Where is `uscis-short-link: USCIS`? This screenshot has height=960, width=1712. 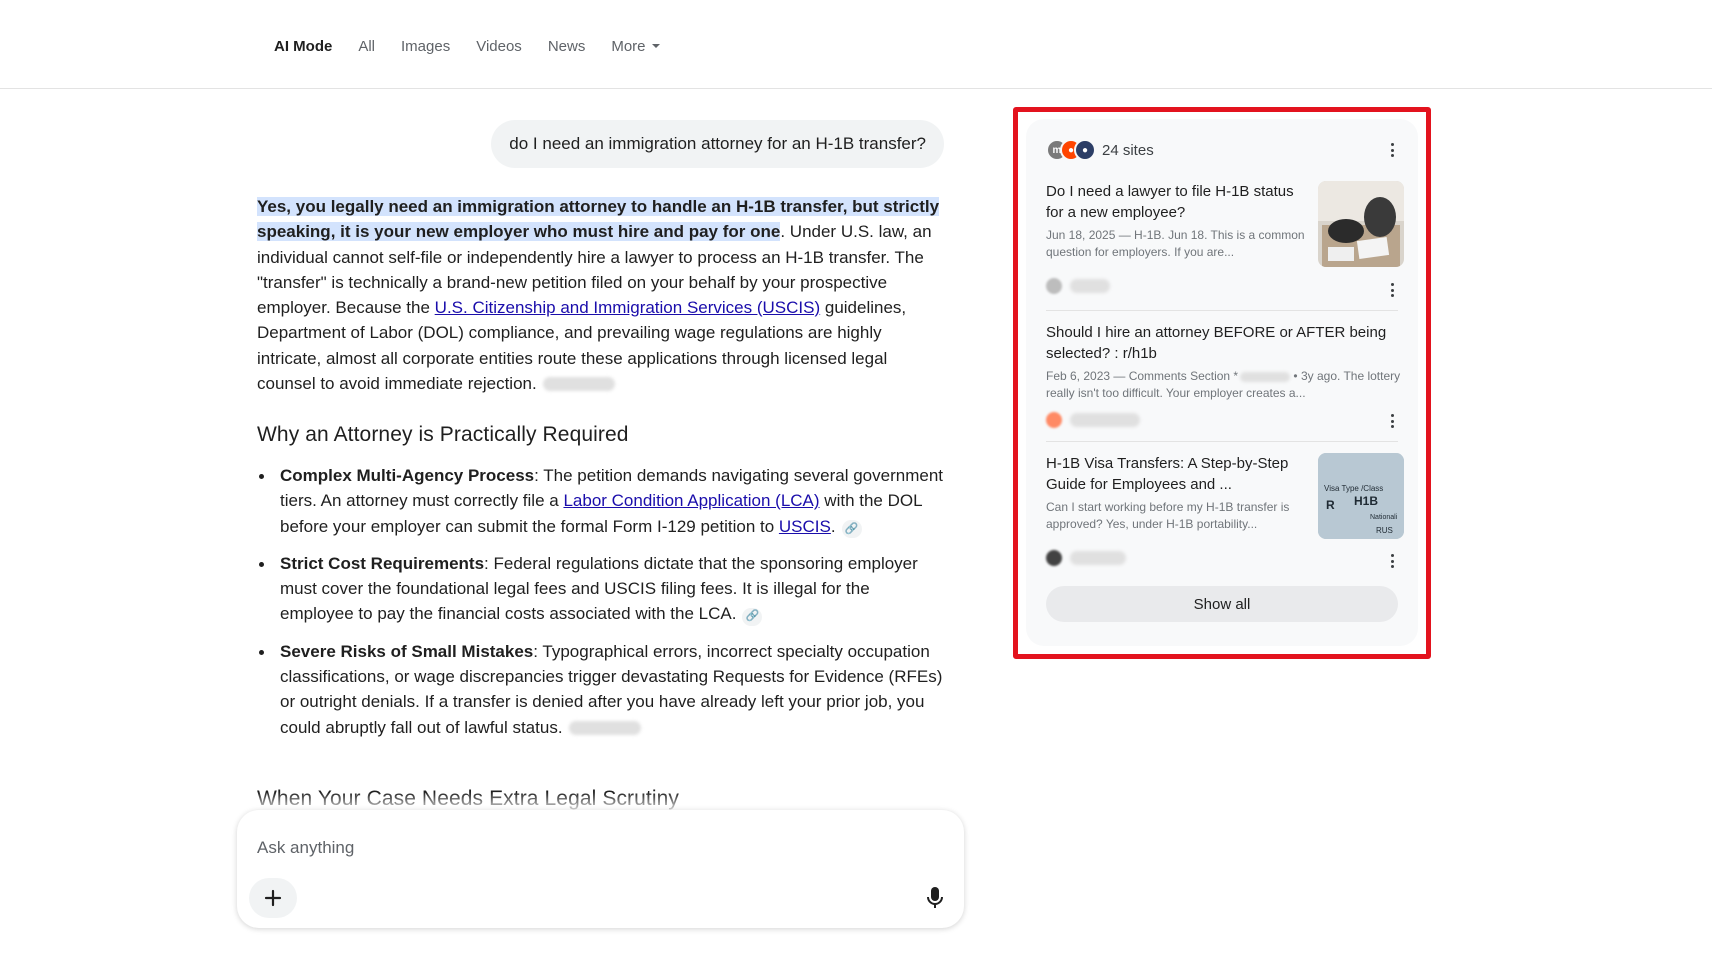 uscis-short-link: USCIS is located at coordinates (805, 526).